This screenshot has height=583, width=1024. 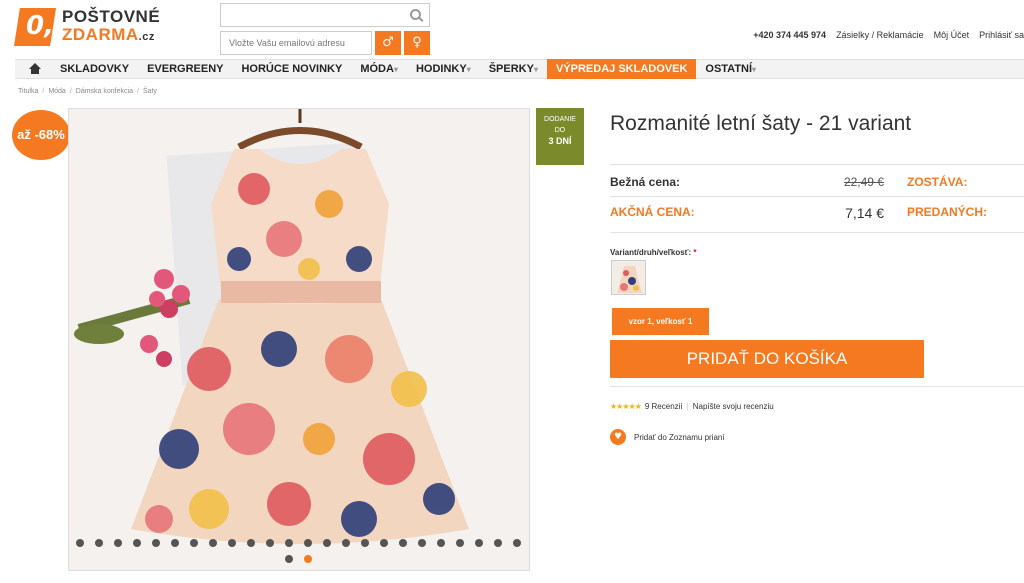 I want to click on product-title: Rozmanité letní šaty - 21 variant, so click(x=761, y=123).